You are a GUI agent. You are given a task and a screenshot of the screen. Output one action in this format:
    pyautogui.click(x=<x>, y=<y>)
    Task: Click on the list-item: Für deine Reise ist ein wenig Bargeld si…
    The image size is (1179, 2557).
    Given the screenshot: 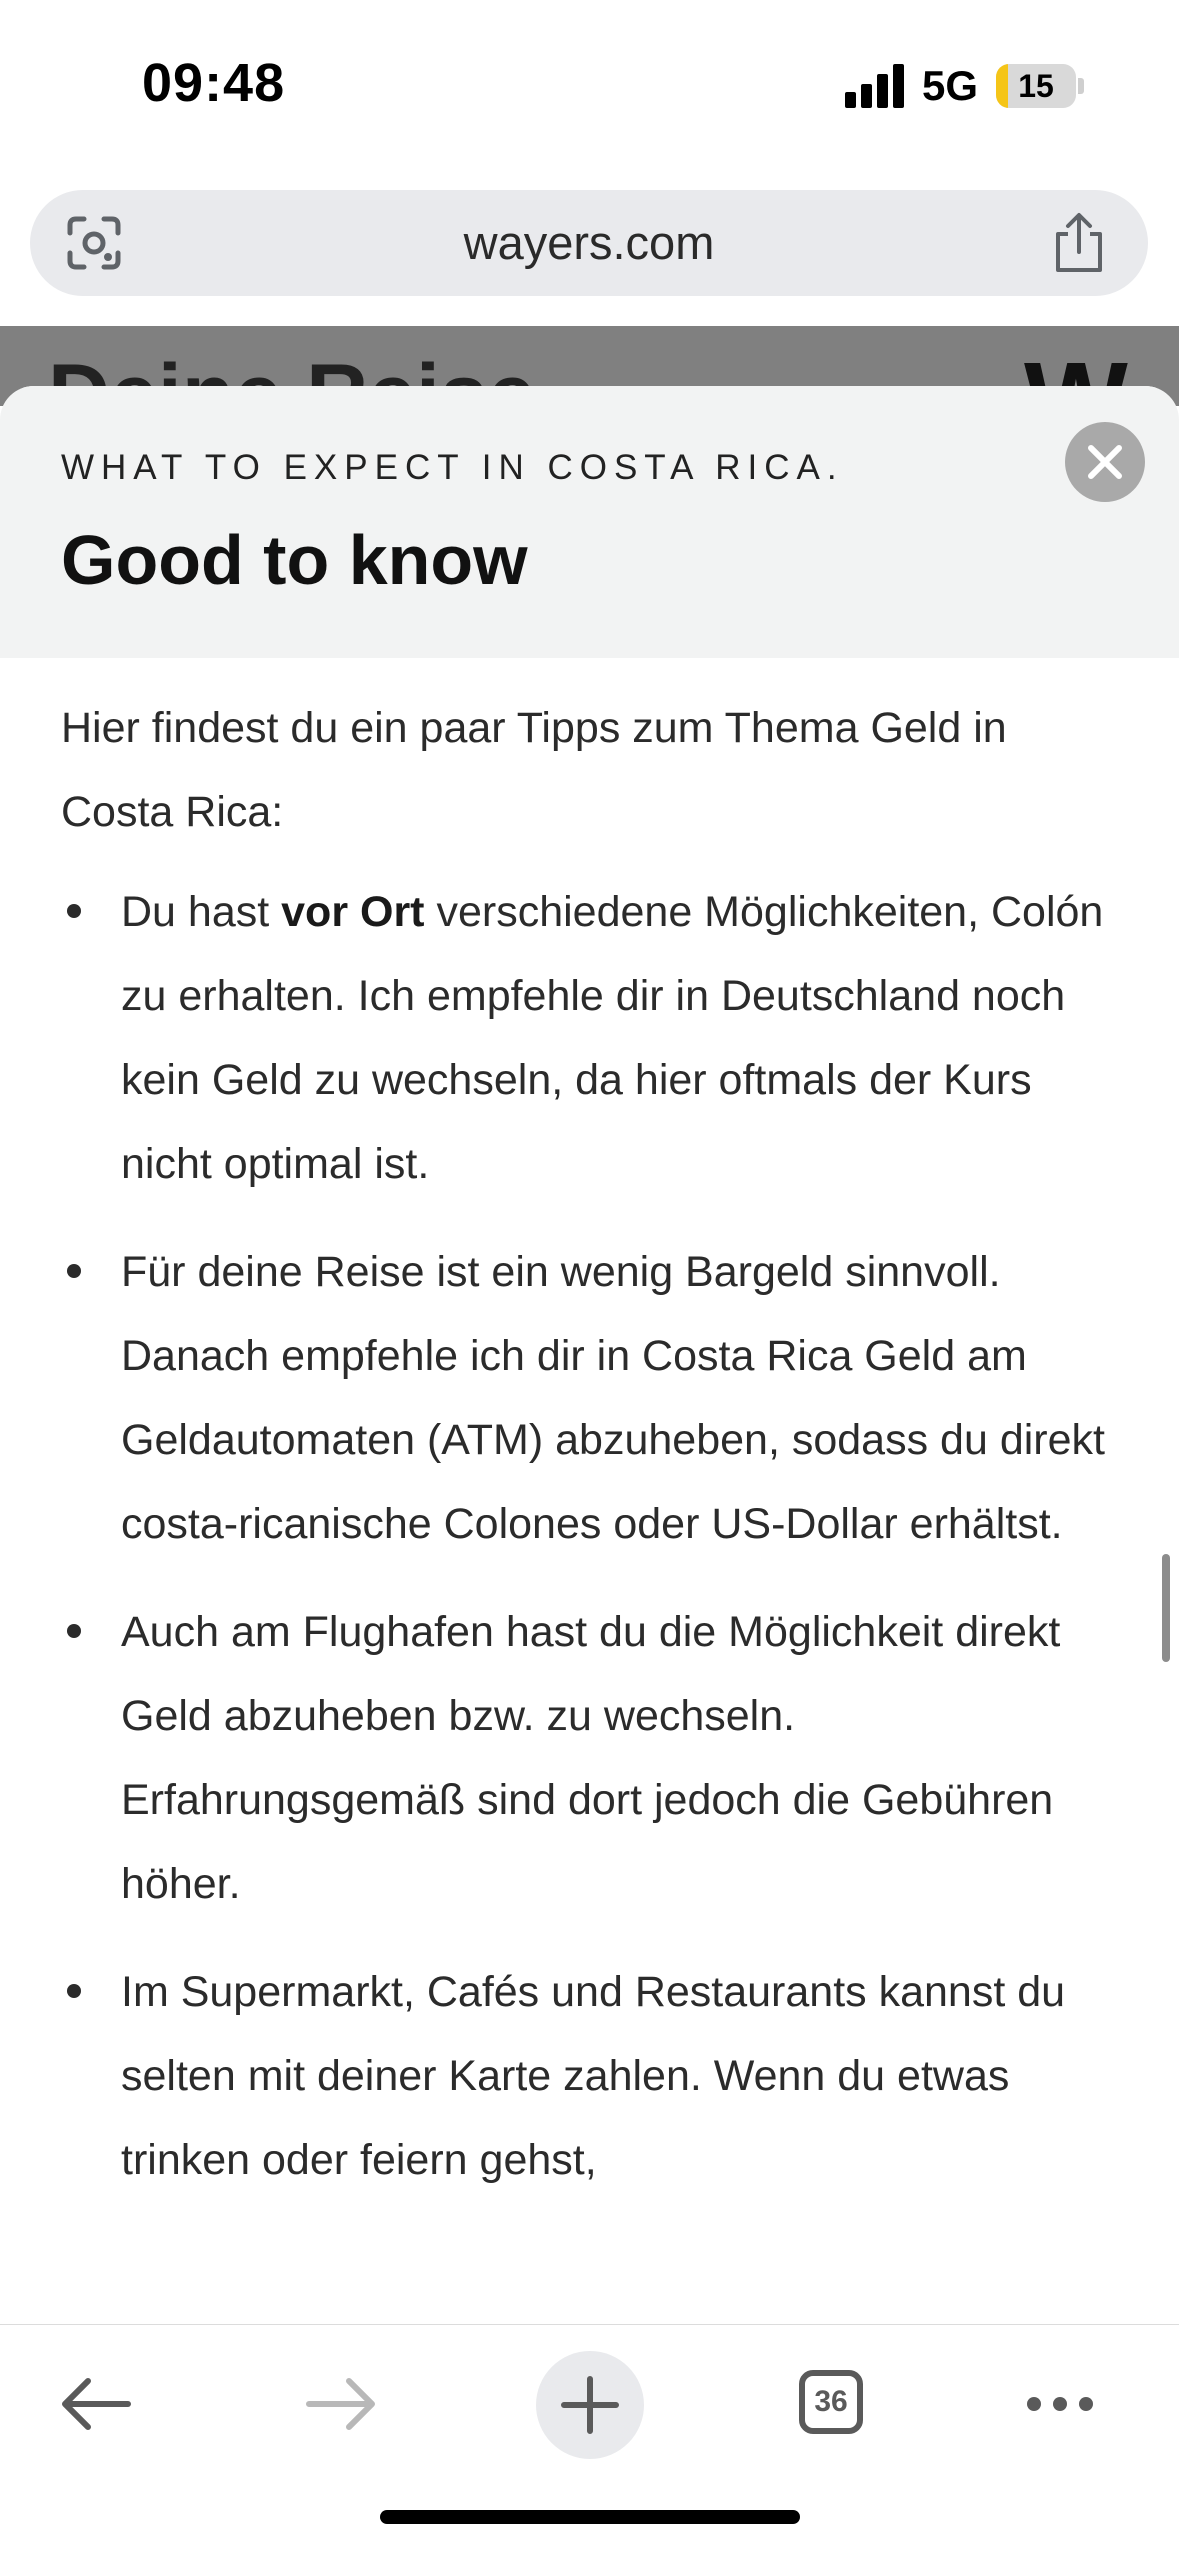 What is the action you would take?
    pyautogui.click(x=591, y=1398)
    